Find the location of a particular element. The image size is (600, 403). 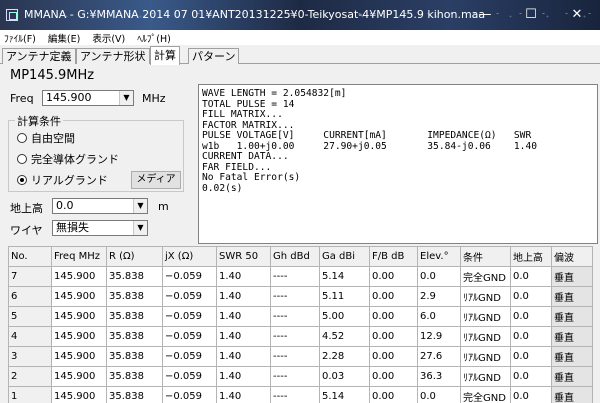

col-header-swr: SWR 50 is located at coordinates (243, 256).